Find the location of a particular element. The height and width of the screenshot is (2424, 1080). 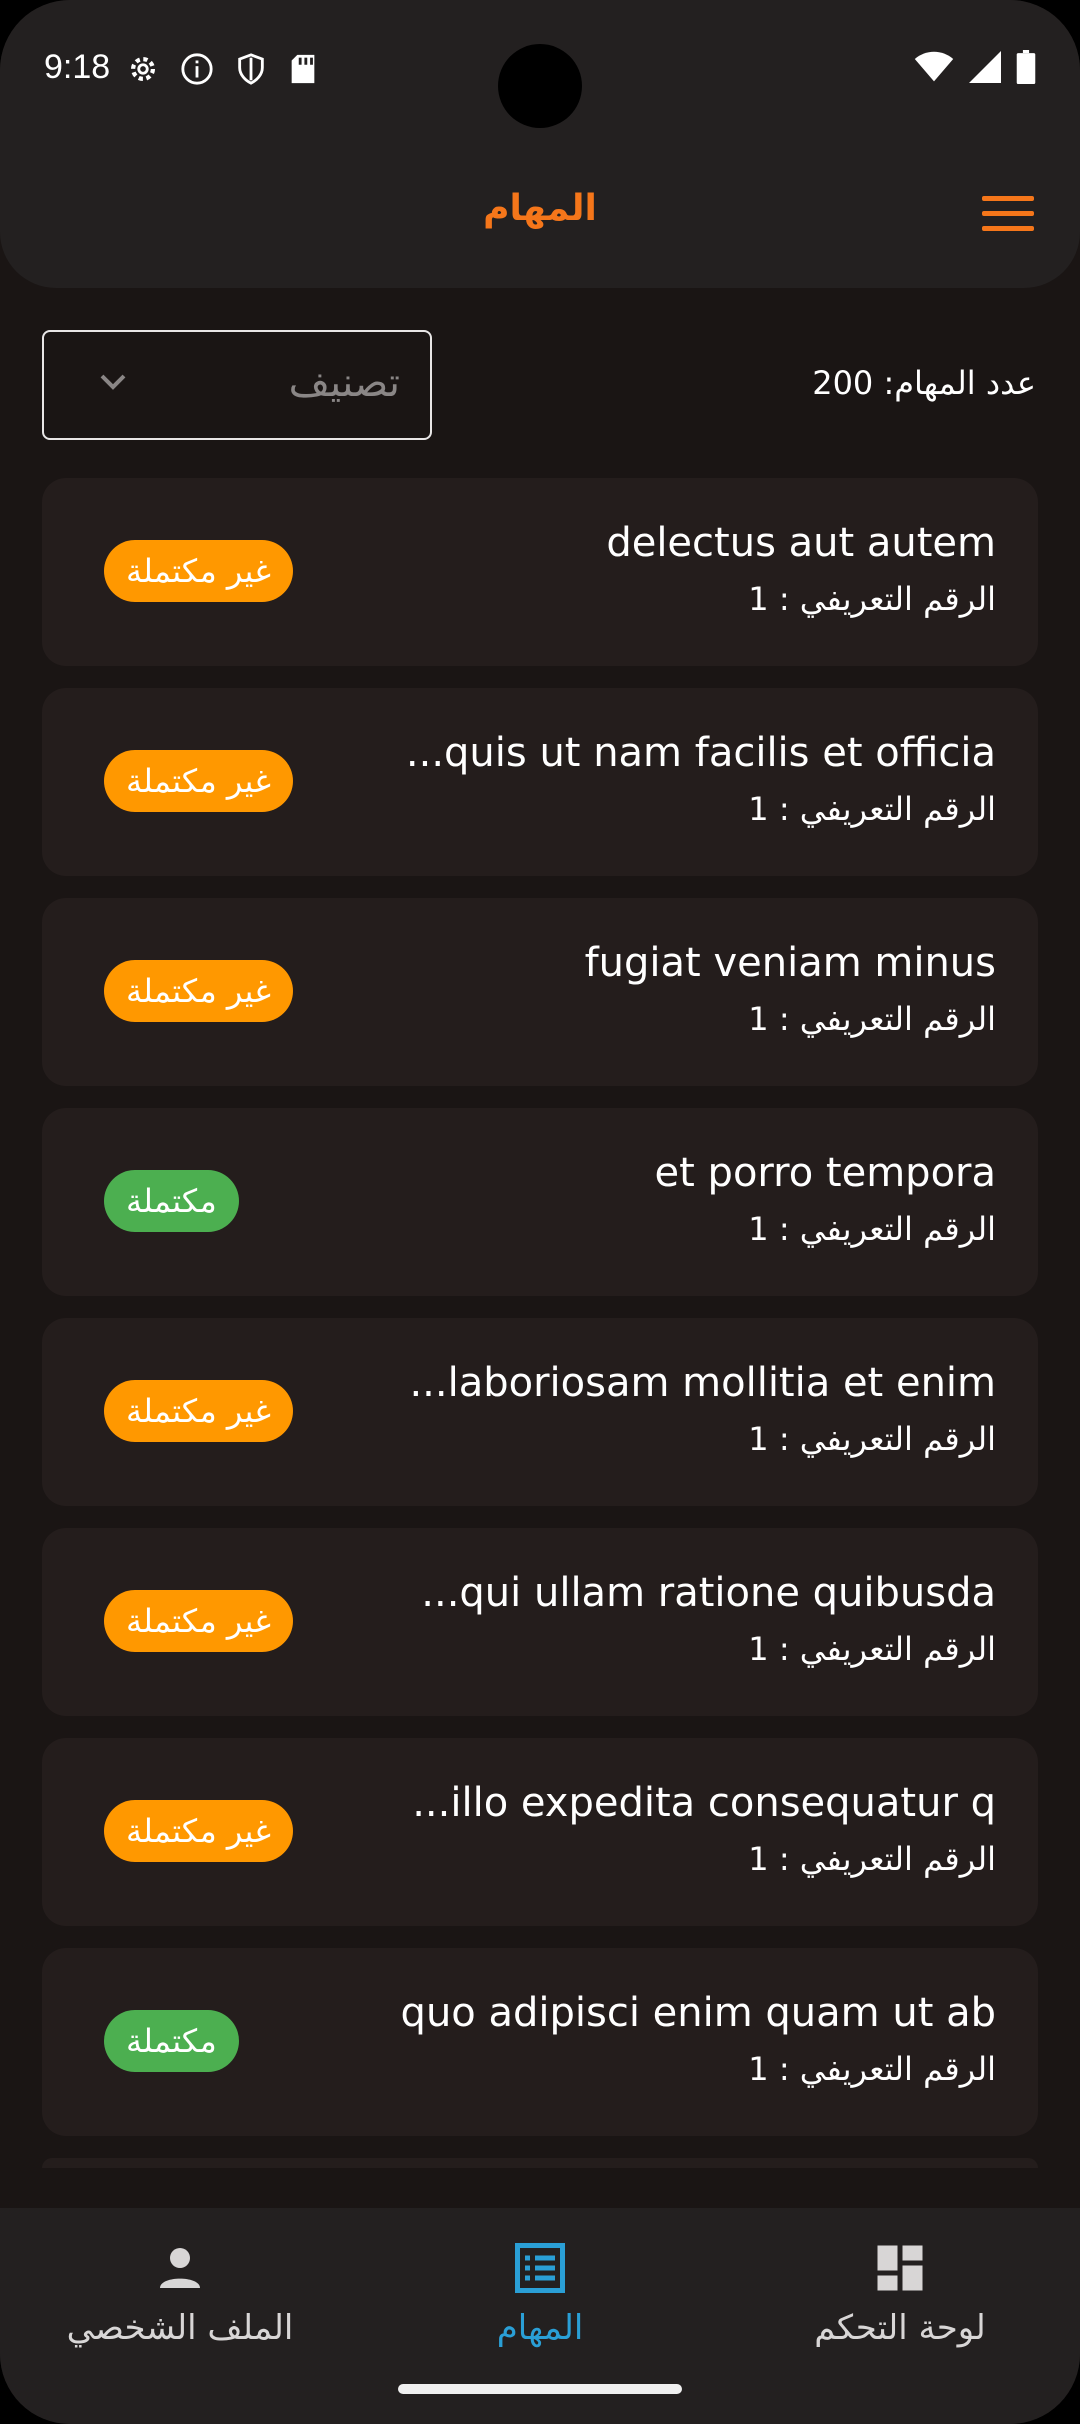

nav-item-tasks: المهام is located at coordinates (540, 2303).